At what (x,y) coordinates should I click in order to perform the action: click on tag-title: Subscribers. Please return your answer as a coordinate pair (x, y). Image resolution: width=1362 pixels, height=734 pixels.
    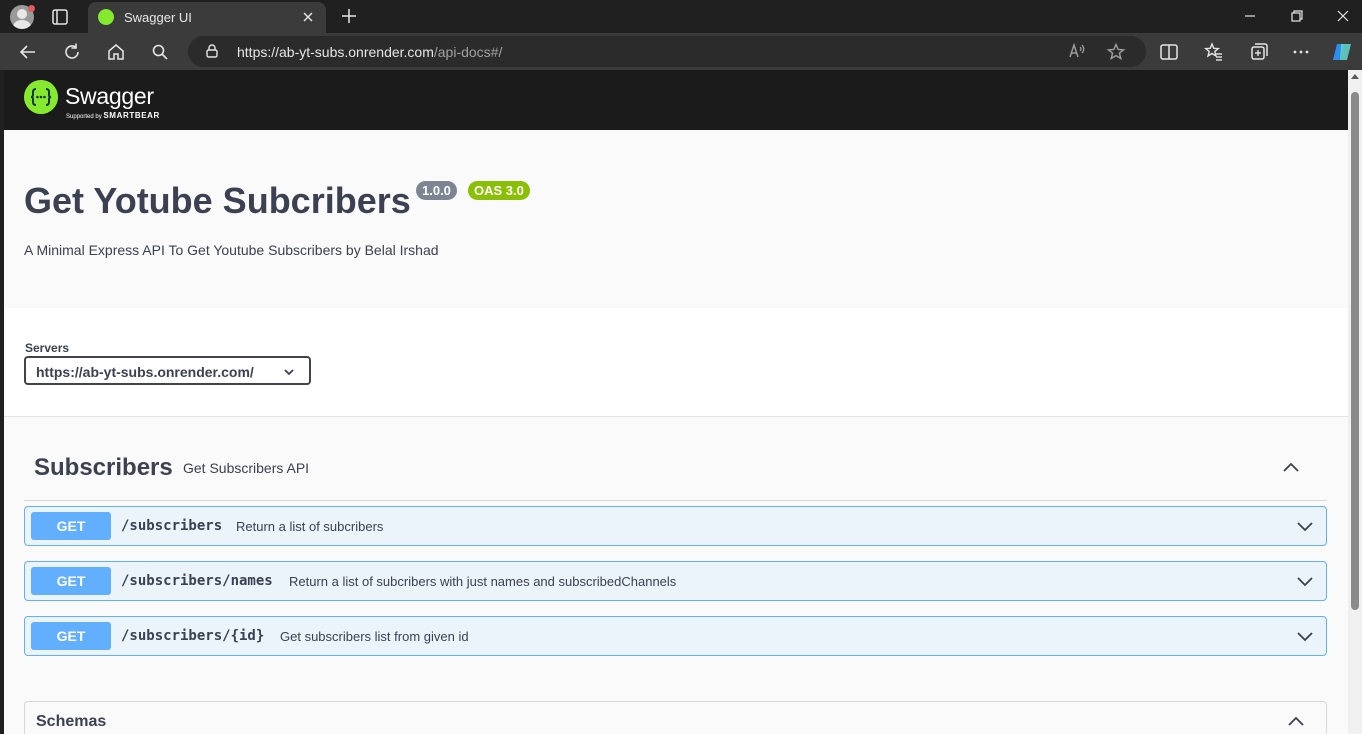
    Looking at the image, I should click on (103, 468).